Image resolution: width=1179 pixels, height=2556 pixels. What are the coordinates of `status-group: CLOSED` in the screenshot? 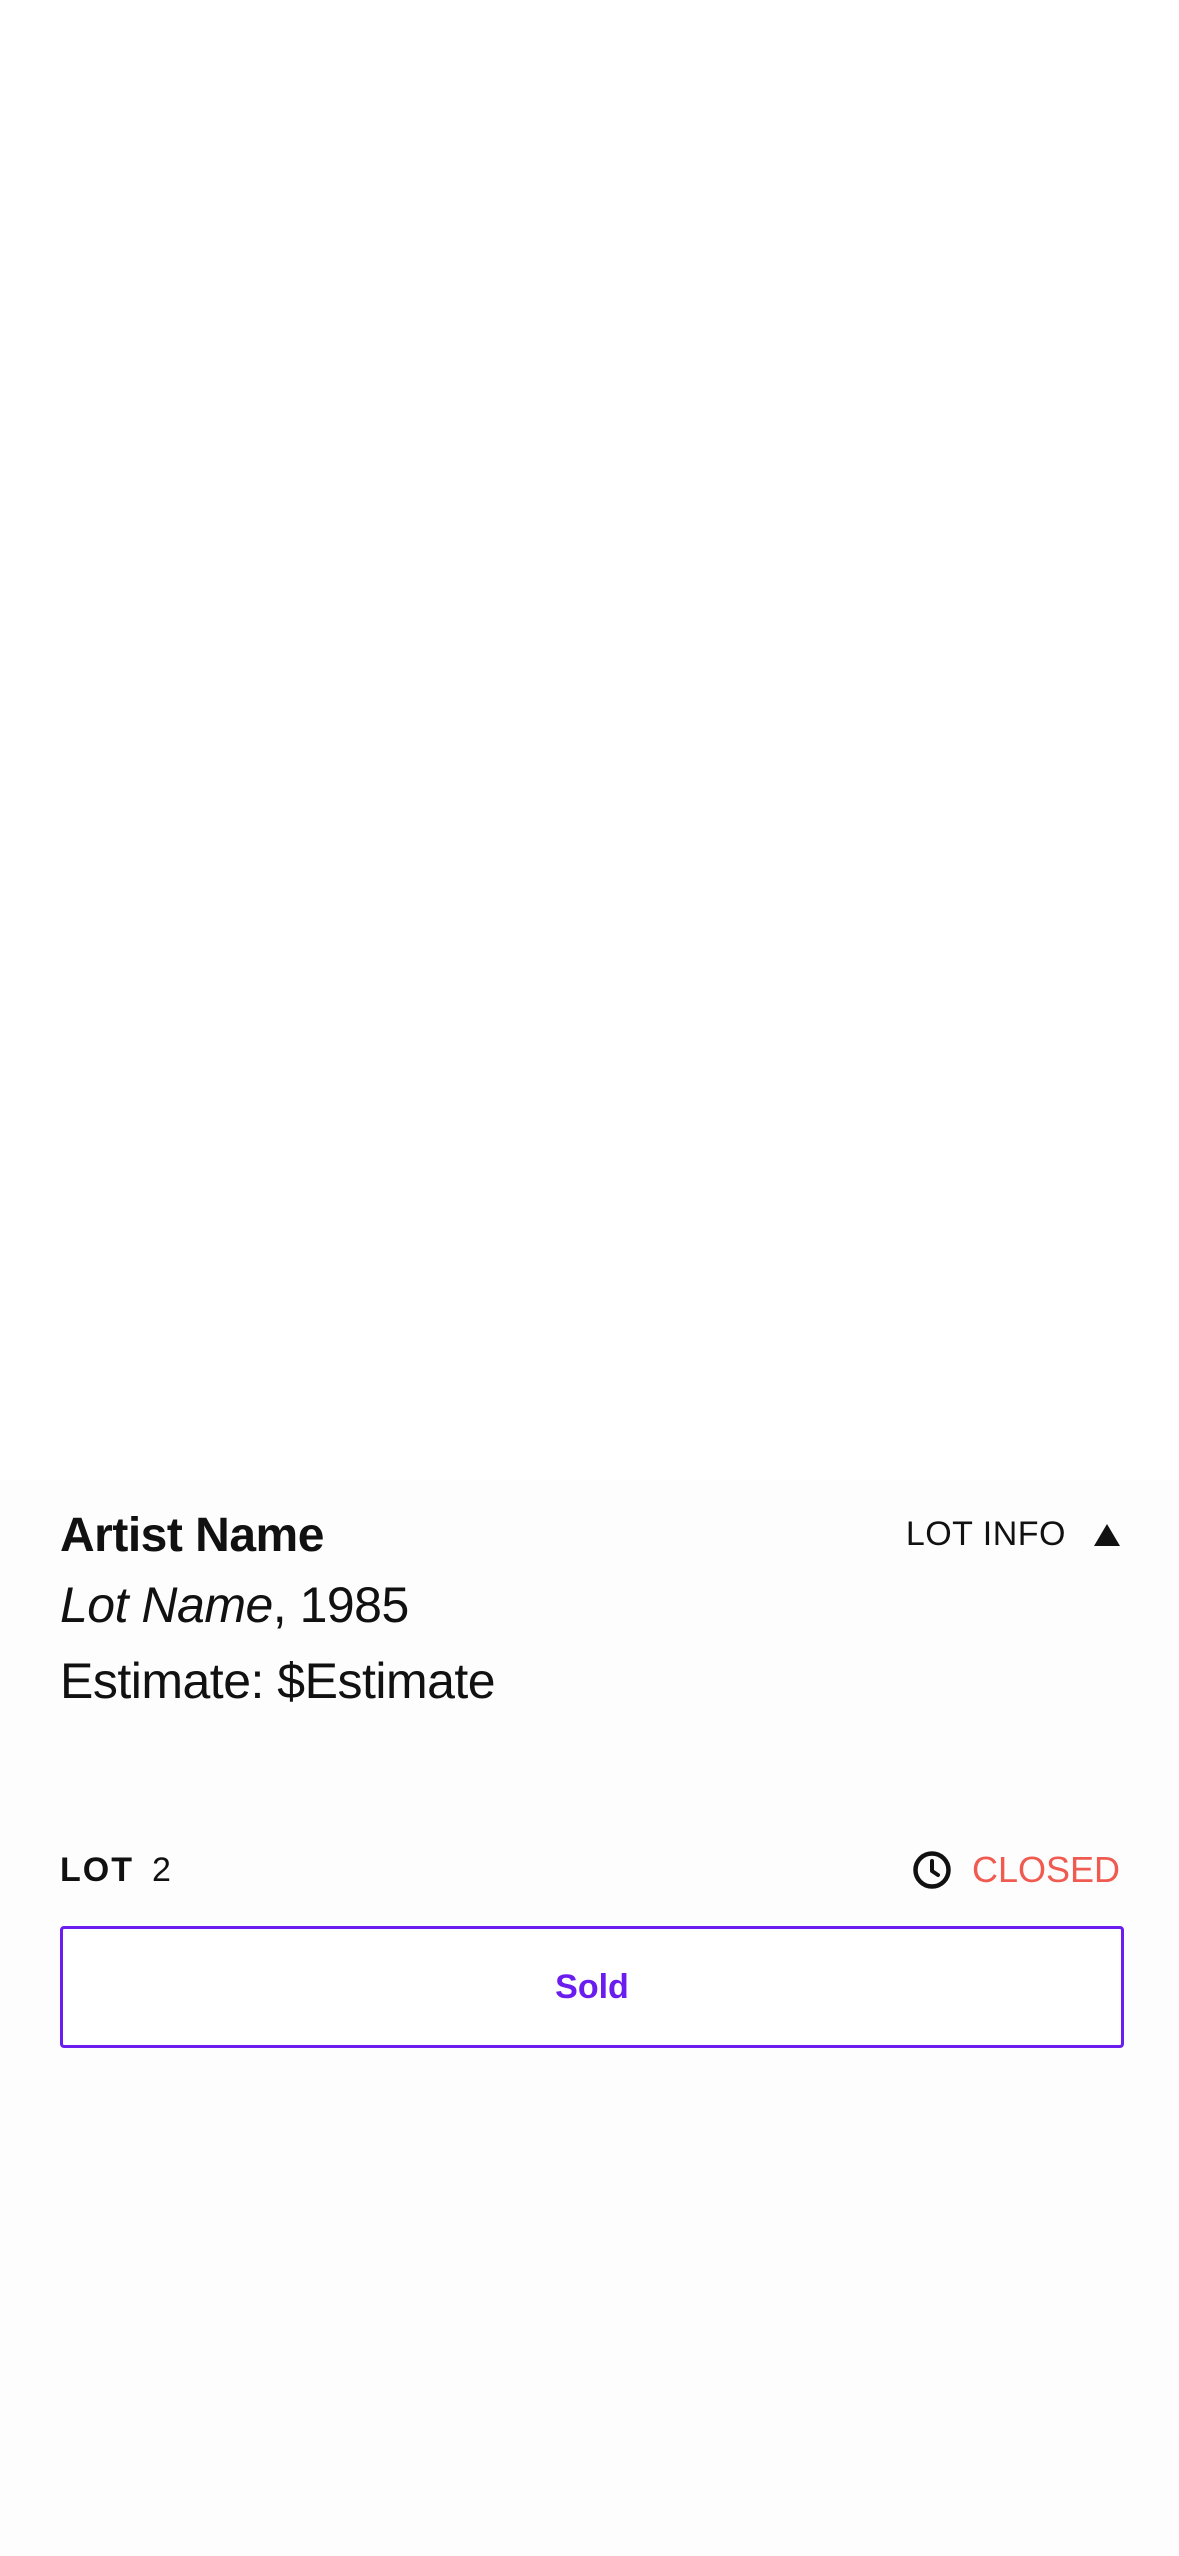 It's located at (1016, 1870).